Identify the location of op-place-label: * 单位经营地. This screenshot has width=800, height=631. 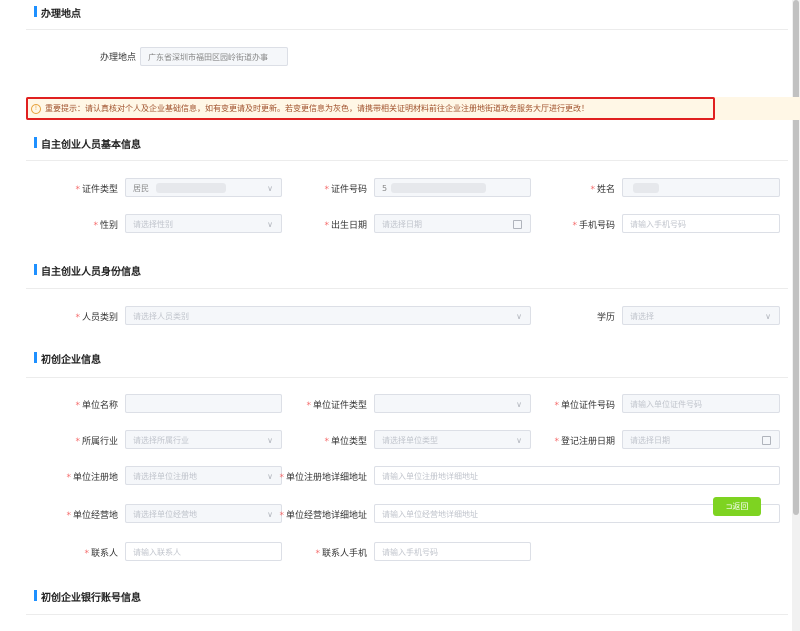
(92, 516).